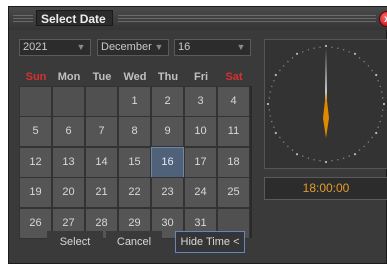 This screenshot has width=387, height=264. Describe the element at coordinates (325, 188) in the screenshot. I see `time-display: 18:00:00` at that location.